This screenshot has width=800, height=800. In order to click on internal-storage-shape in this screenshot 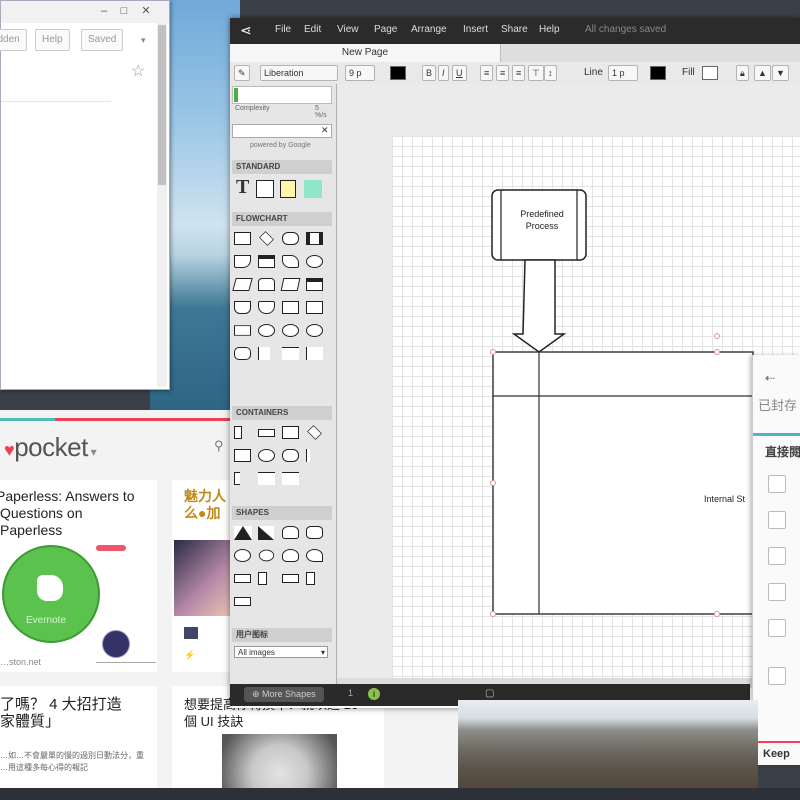, I will do `click(623, 483)`.